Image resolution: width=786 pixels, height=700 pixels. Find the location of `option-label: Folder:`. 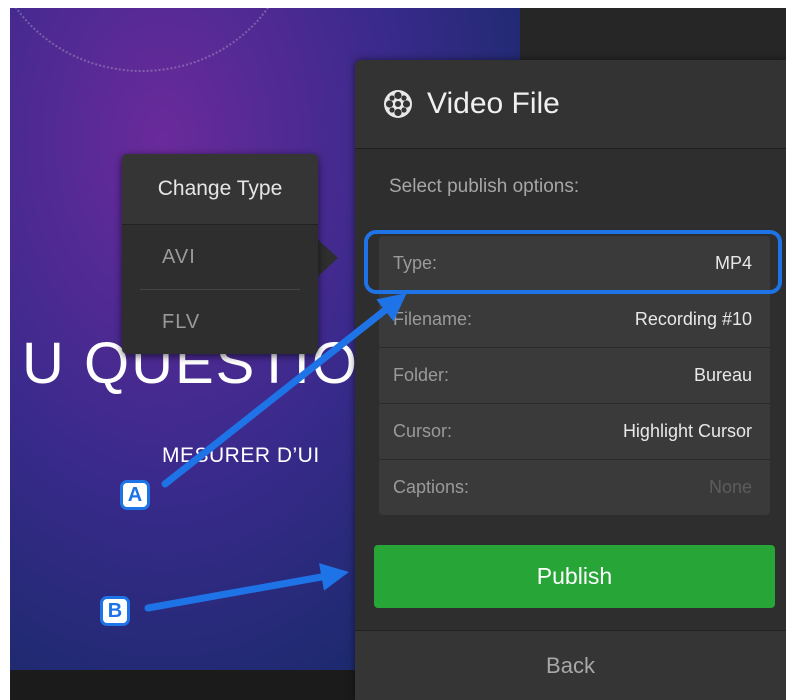

option-label: Folder: is located at coordinates (421, 375).